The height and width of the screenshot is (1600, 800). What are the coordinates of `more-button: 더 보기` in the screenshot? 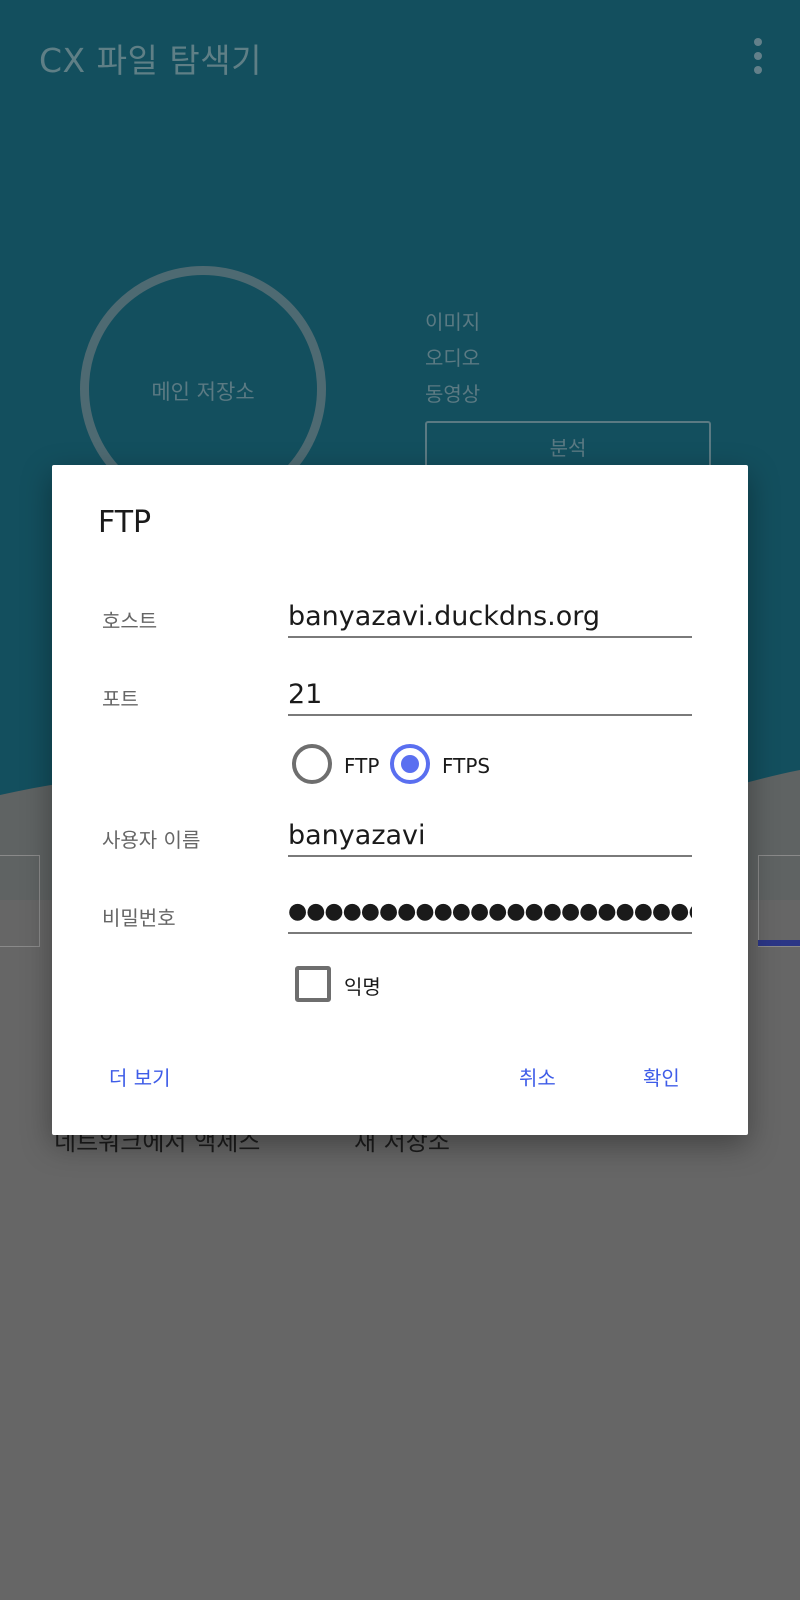 It's located at (140, 1076).